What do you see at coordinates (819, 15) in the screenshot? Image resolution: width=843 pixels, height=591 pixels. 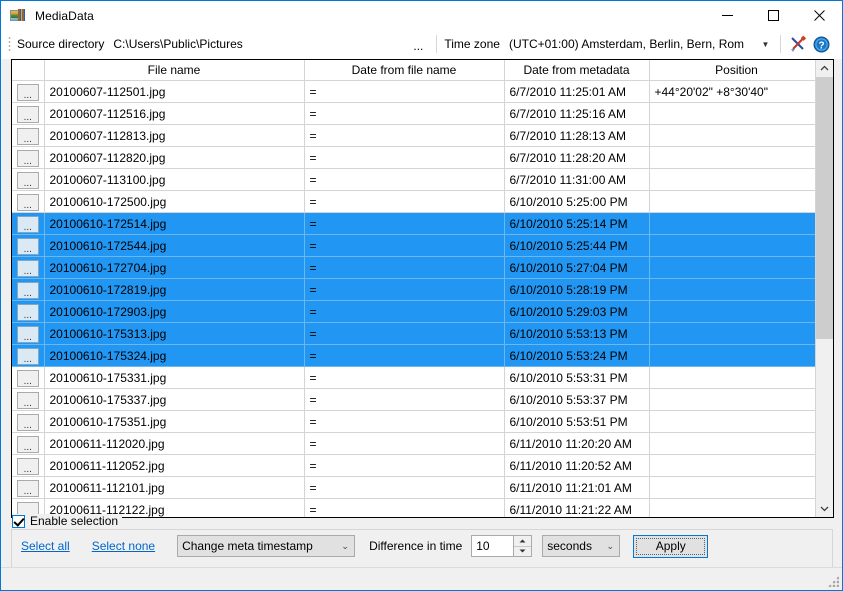 I see `close-button` at bounding box center [819, 15].